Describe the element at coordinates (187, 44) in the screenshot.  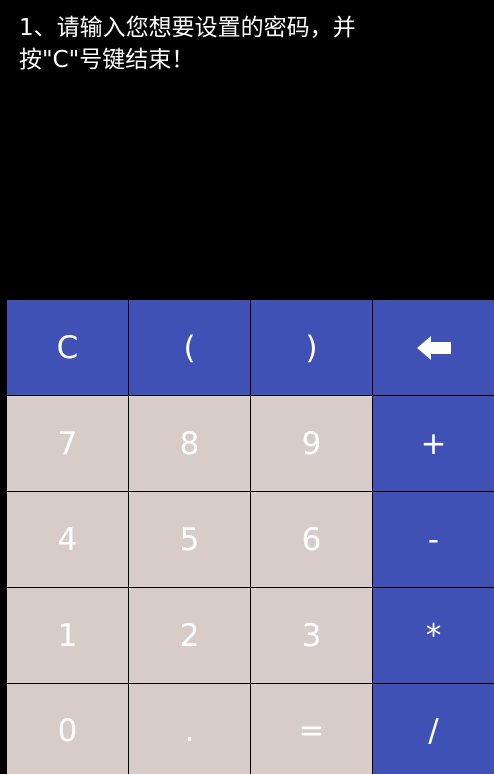
I see `instruction-text: 1、请输入您想要设置的密码，并 按"C"号键结束！` at that location.